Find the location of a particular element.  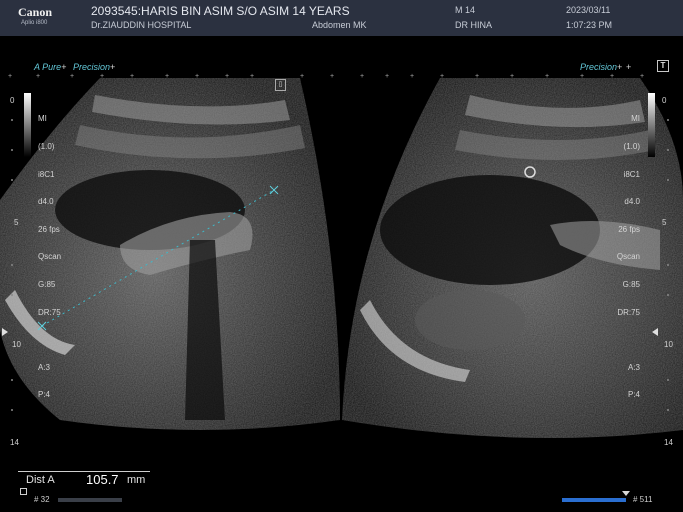

cine-position-icon is located at coordinates (626, 493).